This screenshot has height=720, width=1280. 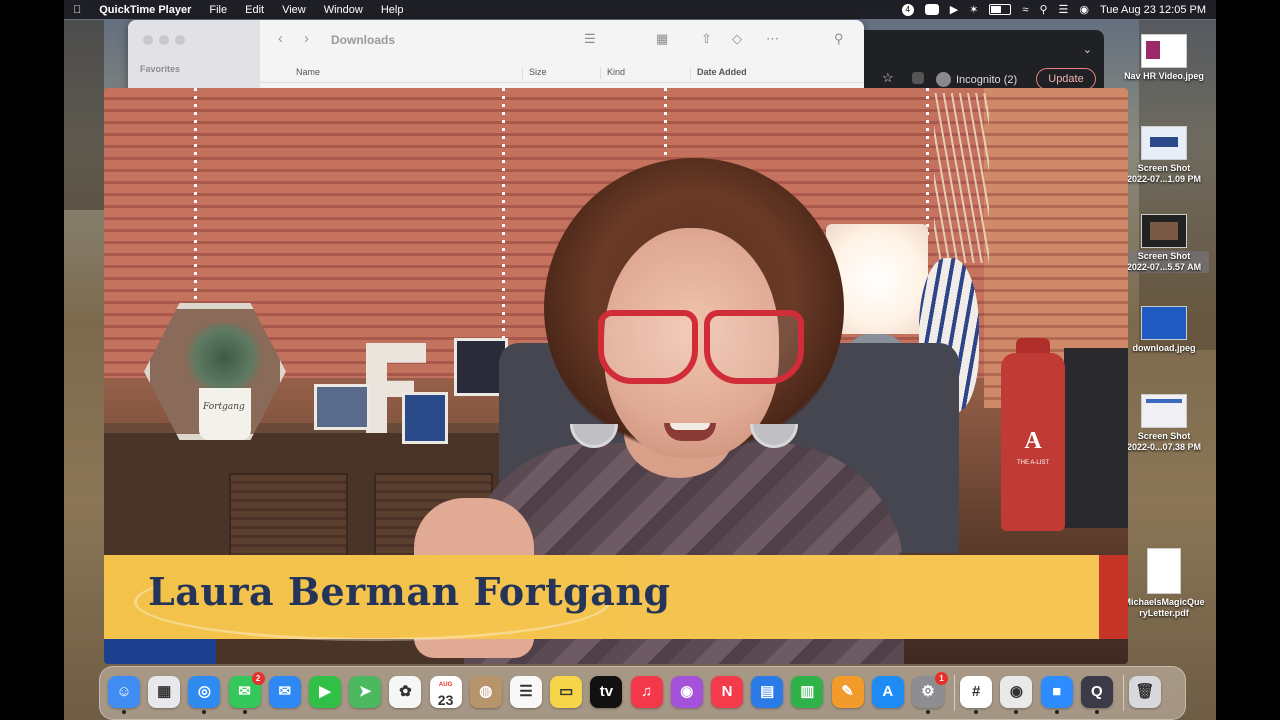 What do you see at coordinates (930, 693) in the screenshot?
I see `dock-system-preferences-icon: ⚙ 1` at bounding box center [930, 693].